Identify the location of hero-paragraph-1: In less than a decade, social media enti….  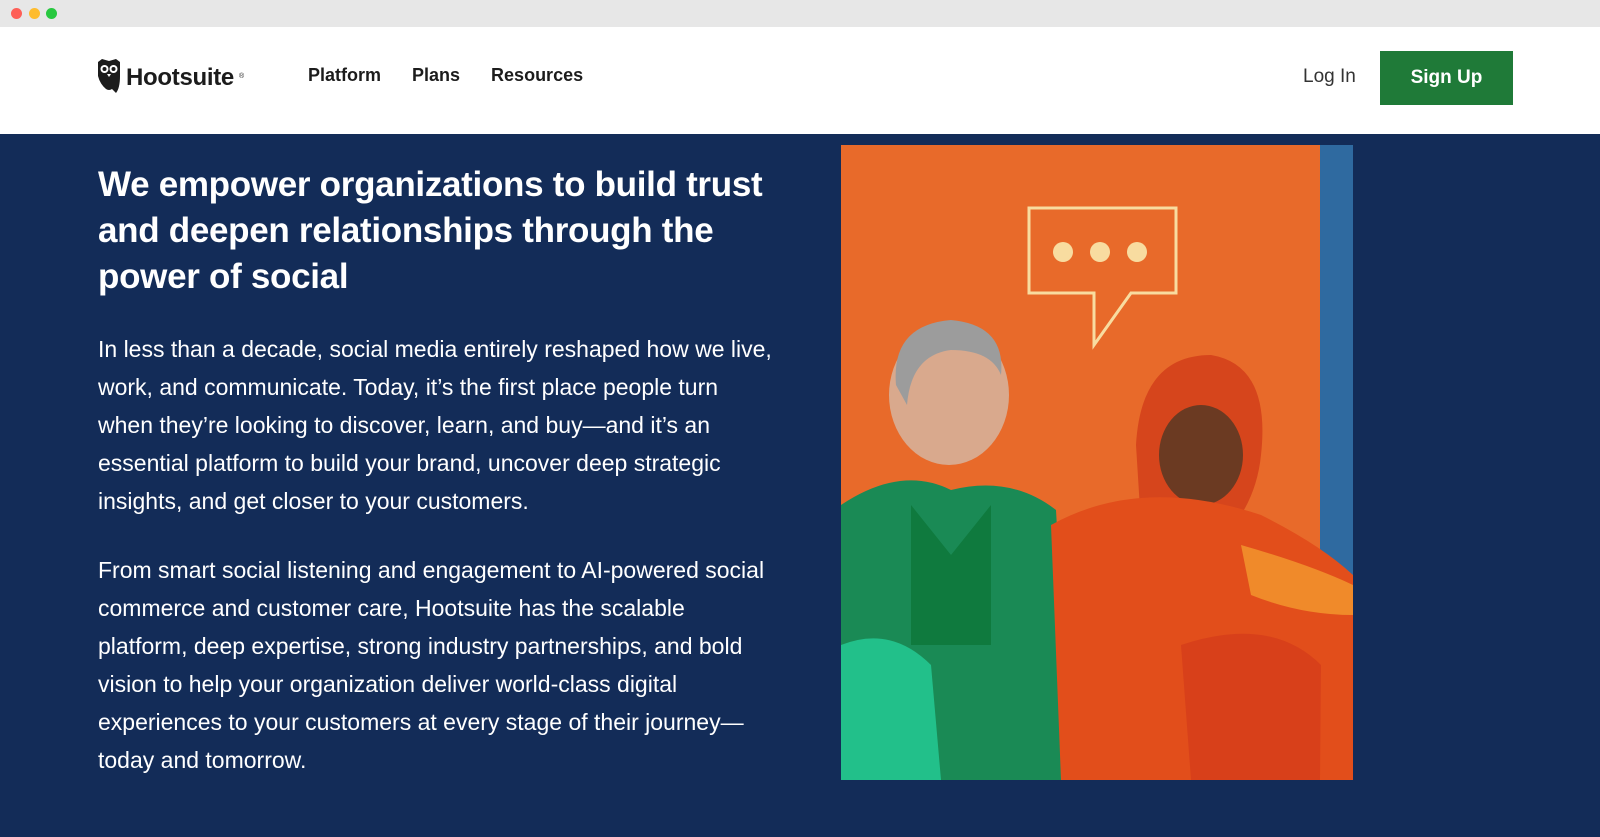
(435, 425).